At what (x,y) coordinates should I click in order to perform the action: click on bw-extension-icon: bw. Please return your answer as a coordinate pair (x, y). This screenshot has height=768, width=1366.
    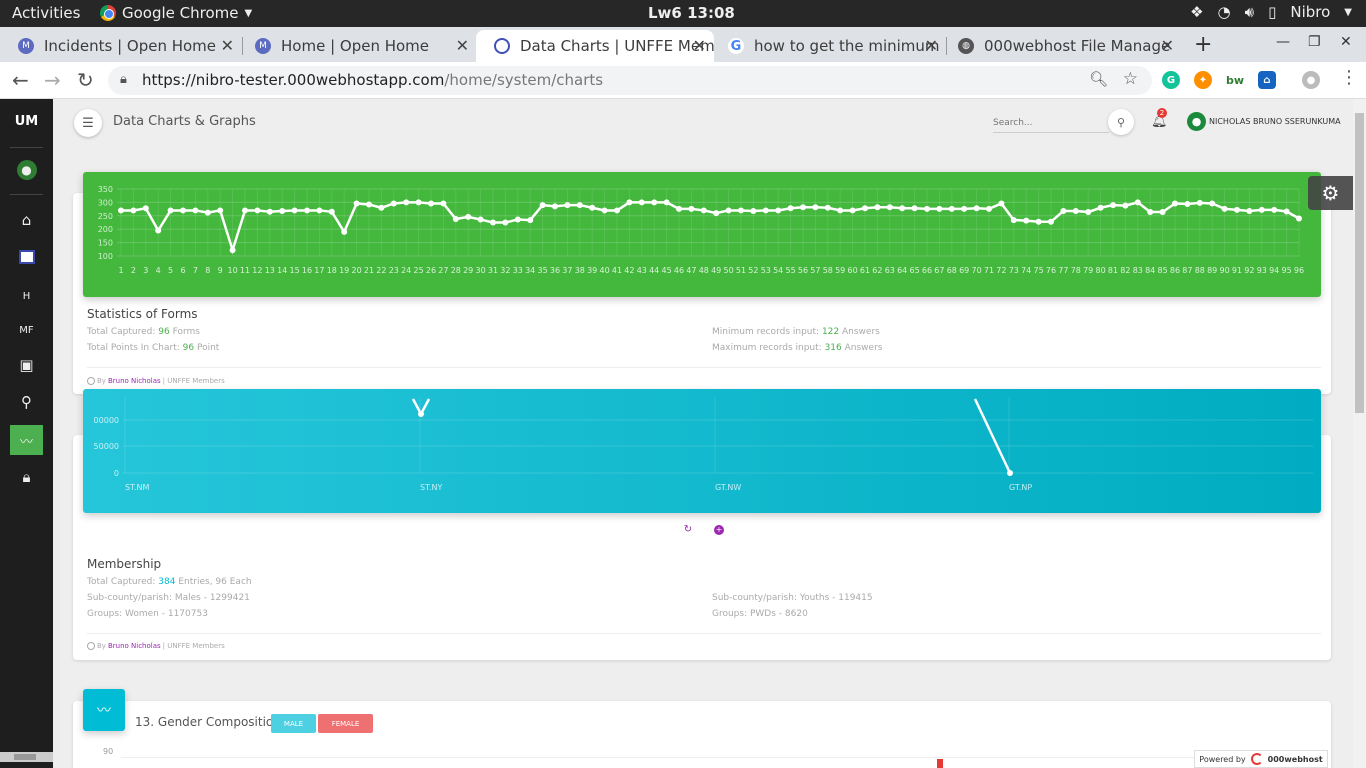
    Looking at the image, I should click on (1235, 80).